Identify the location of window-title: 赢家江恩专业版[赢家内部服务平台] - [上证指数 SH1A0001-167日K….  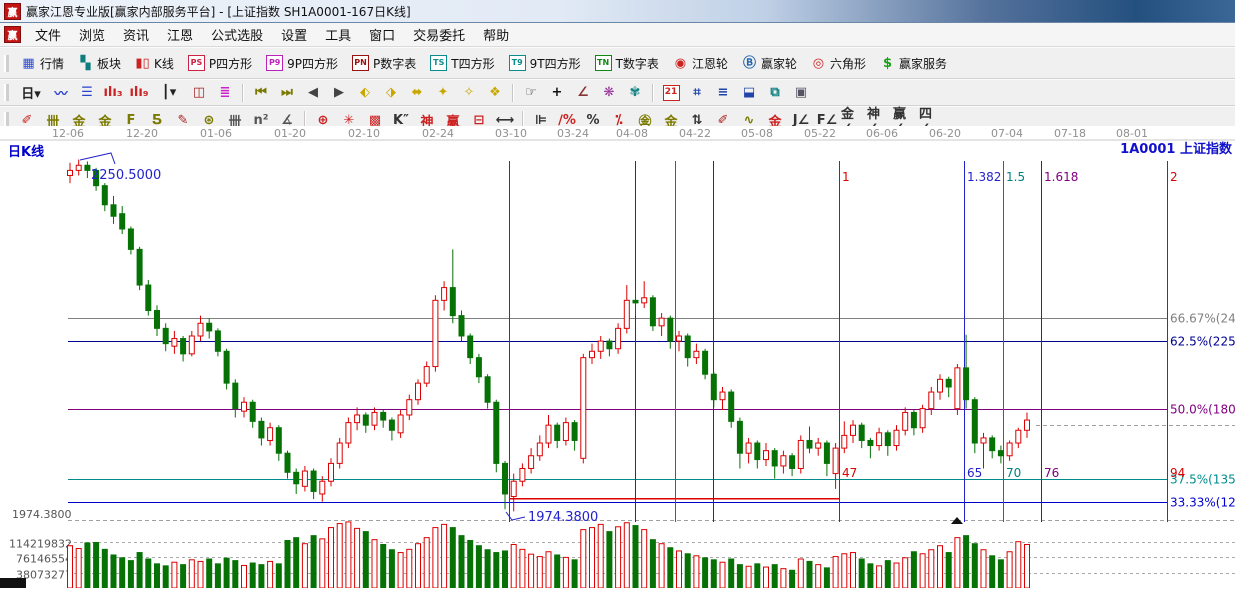
(218, 11).